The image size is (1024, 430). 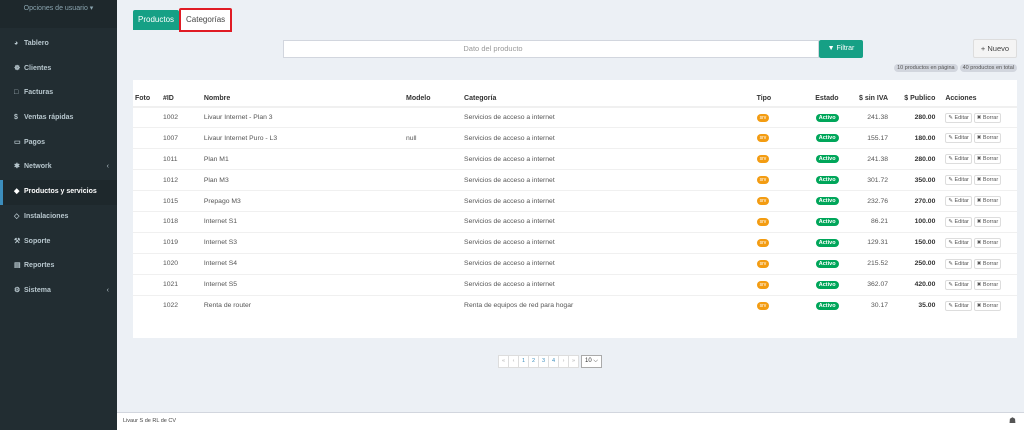 I want to click on cell-publico: 100.00, so click(x=914, y=221).